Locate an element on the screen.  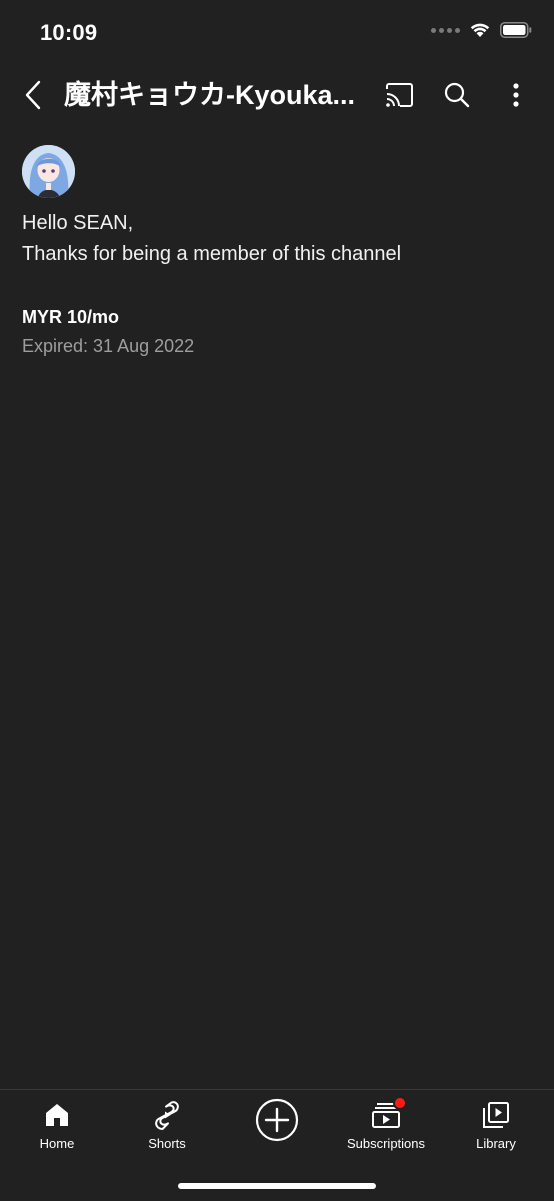
back-button is located at coordinates (33, 95).